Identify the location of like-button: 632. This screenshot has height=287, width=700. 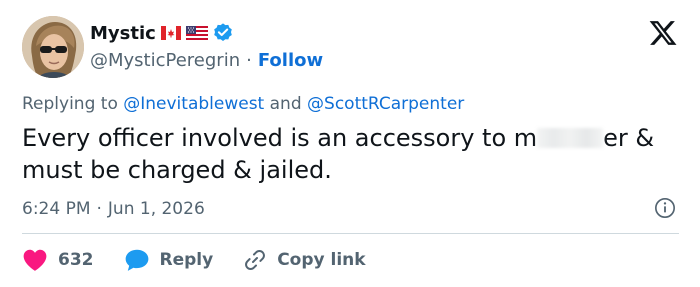
(58, 260).